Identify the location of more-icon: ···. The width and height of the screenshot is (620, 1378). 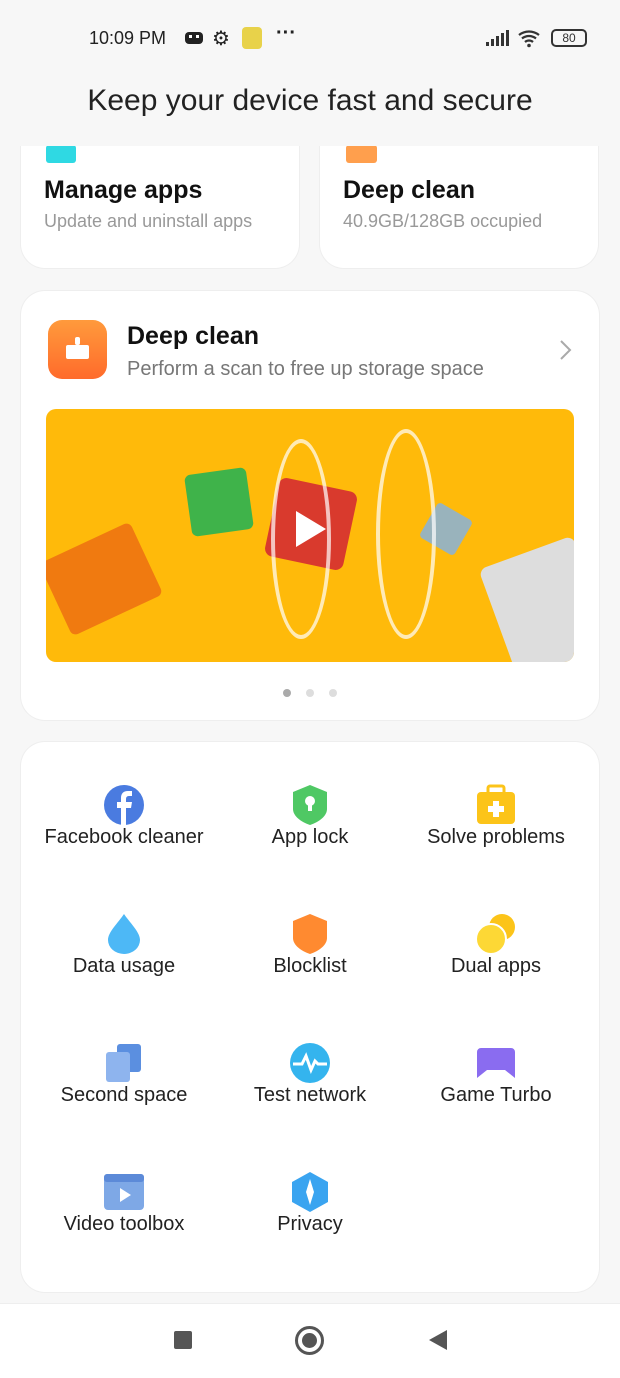
(286, 33).